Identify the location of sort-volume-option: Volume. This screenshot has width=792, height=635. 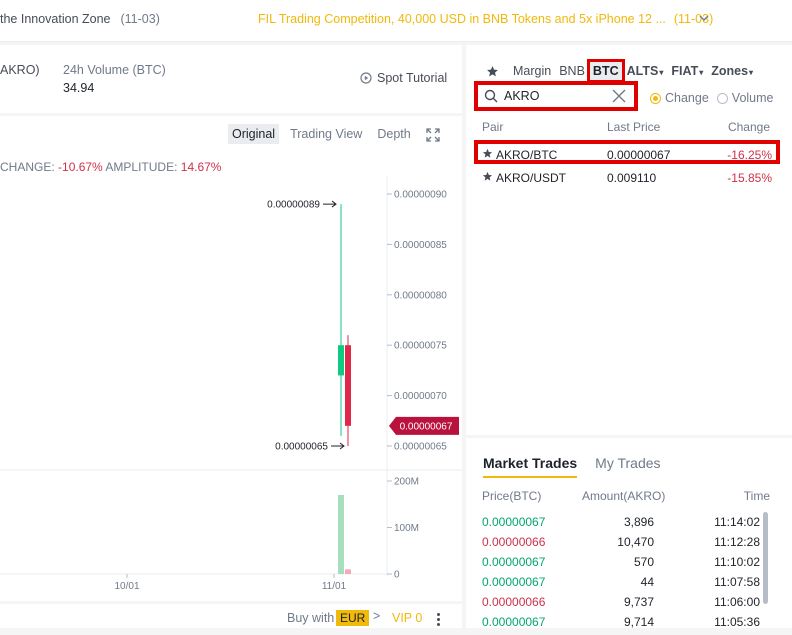
(745, 98).